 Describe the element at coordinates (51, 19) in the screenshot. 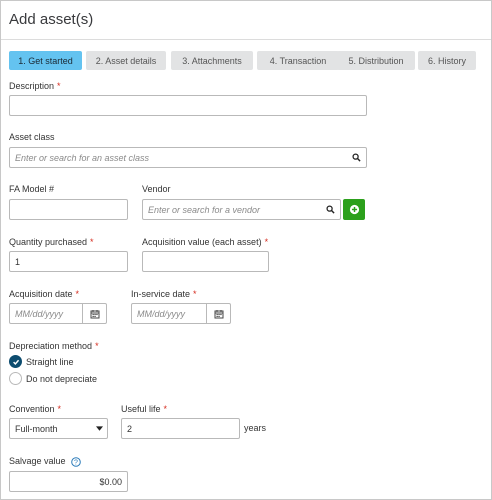

I see `dialog-title: Add asset(s)` at that location.